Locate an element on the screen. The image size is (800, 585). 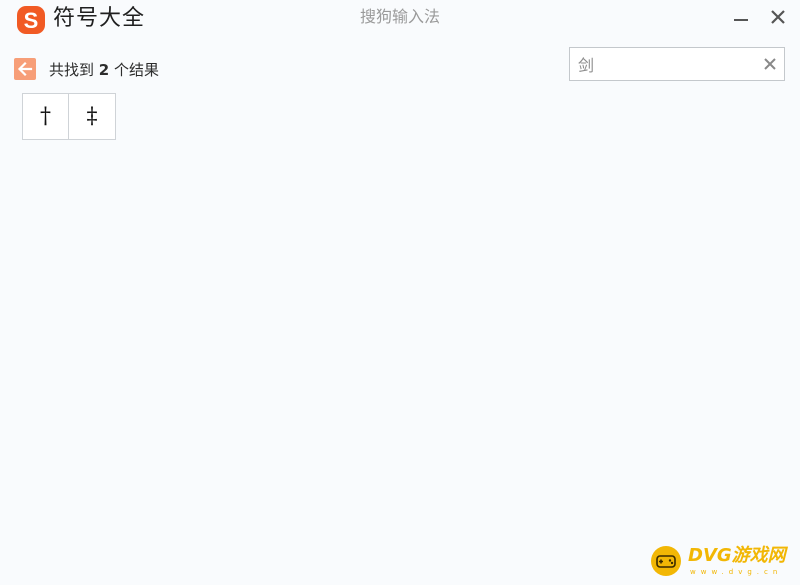
results-count: 共找到 2 个结果 is located at coordinates (104, 70).